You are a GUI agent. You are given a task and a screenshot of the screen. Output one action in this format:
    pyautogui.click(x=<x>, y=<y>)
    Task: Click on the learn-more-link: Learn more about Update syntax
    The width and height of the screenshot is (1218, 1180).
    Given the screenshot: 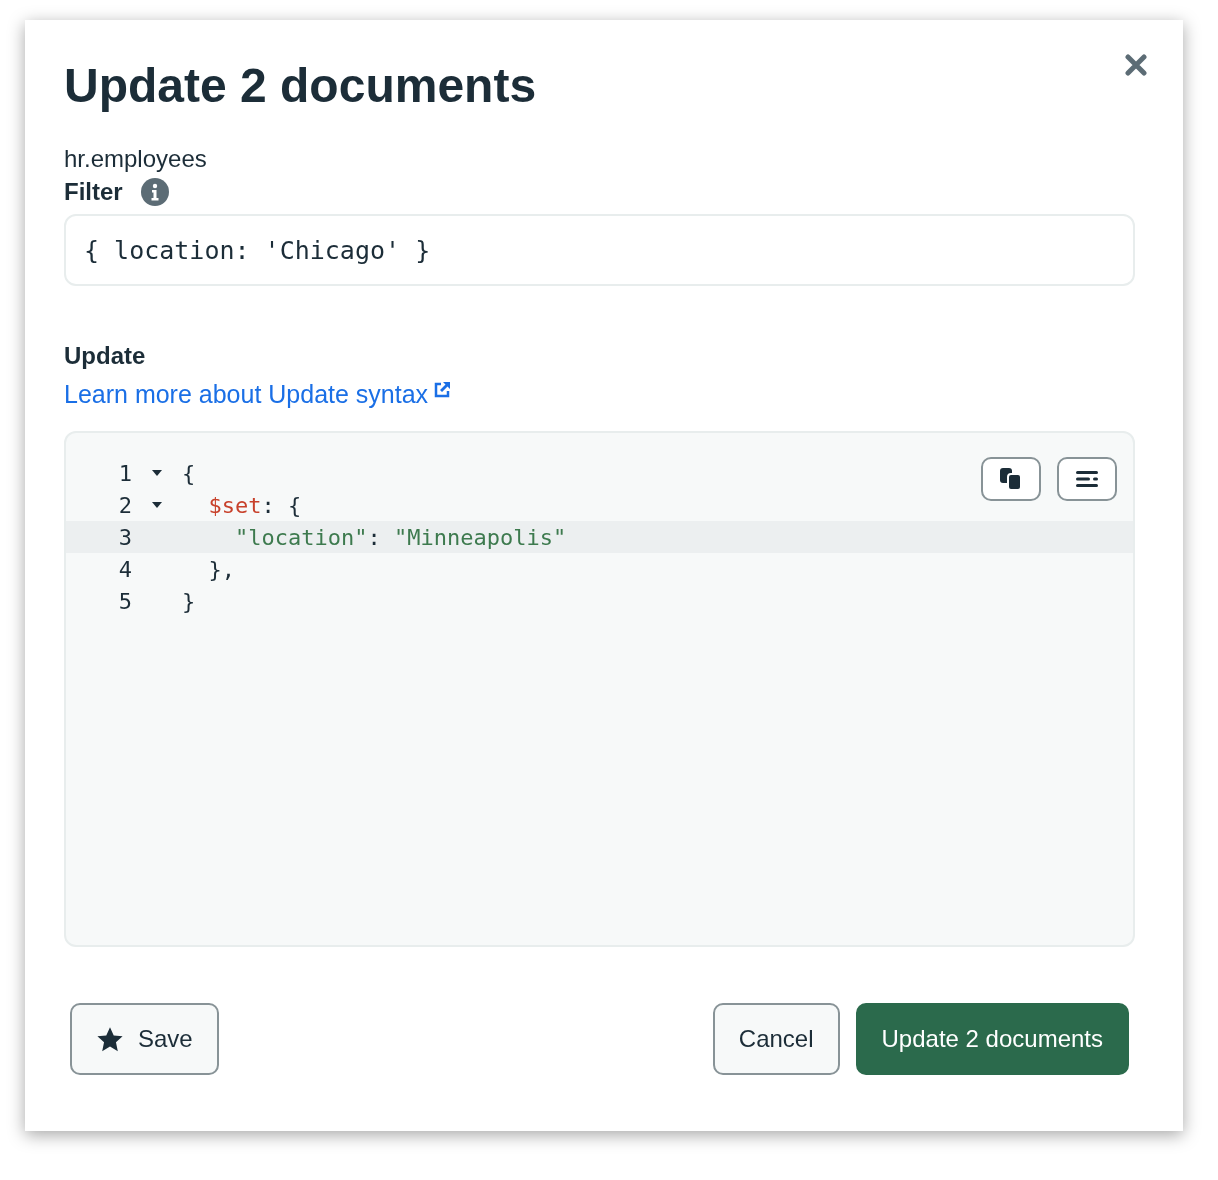 What is the action you would take?
    pyautogui.click(x=258, y=394)
    